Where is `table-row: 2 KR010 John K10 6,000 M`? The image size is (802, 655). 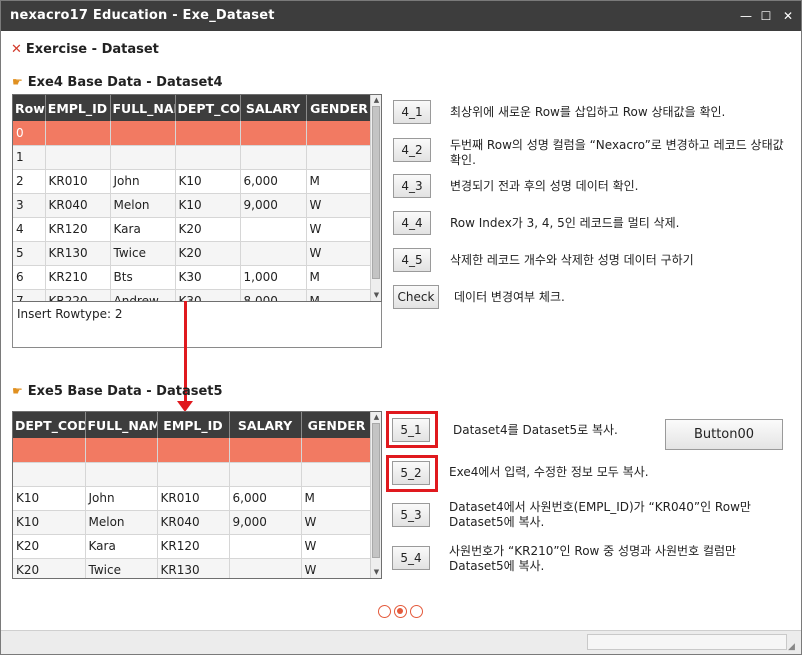 table-row: 2 KR010 John K10 6,000 M is located at coordinates (193, 181).